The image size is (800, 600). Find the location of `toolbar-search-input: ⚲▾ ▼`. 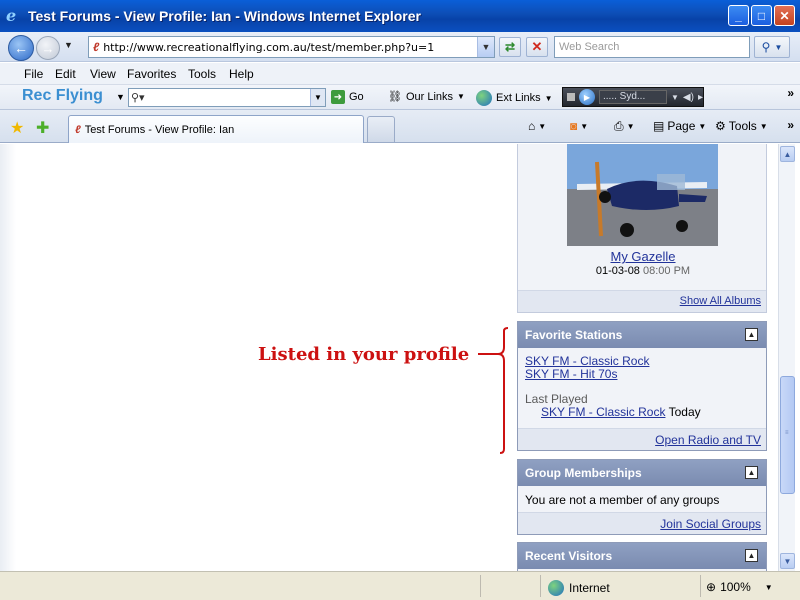

toolbar-search-input: ⚲▾ ▼ is located at coordinates (227, 97).